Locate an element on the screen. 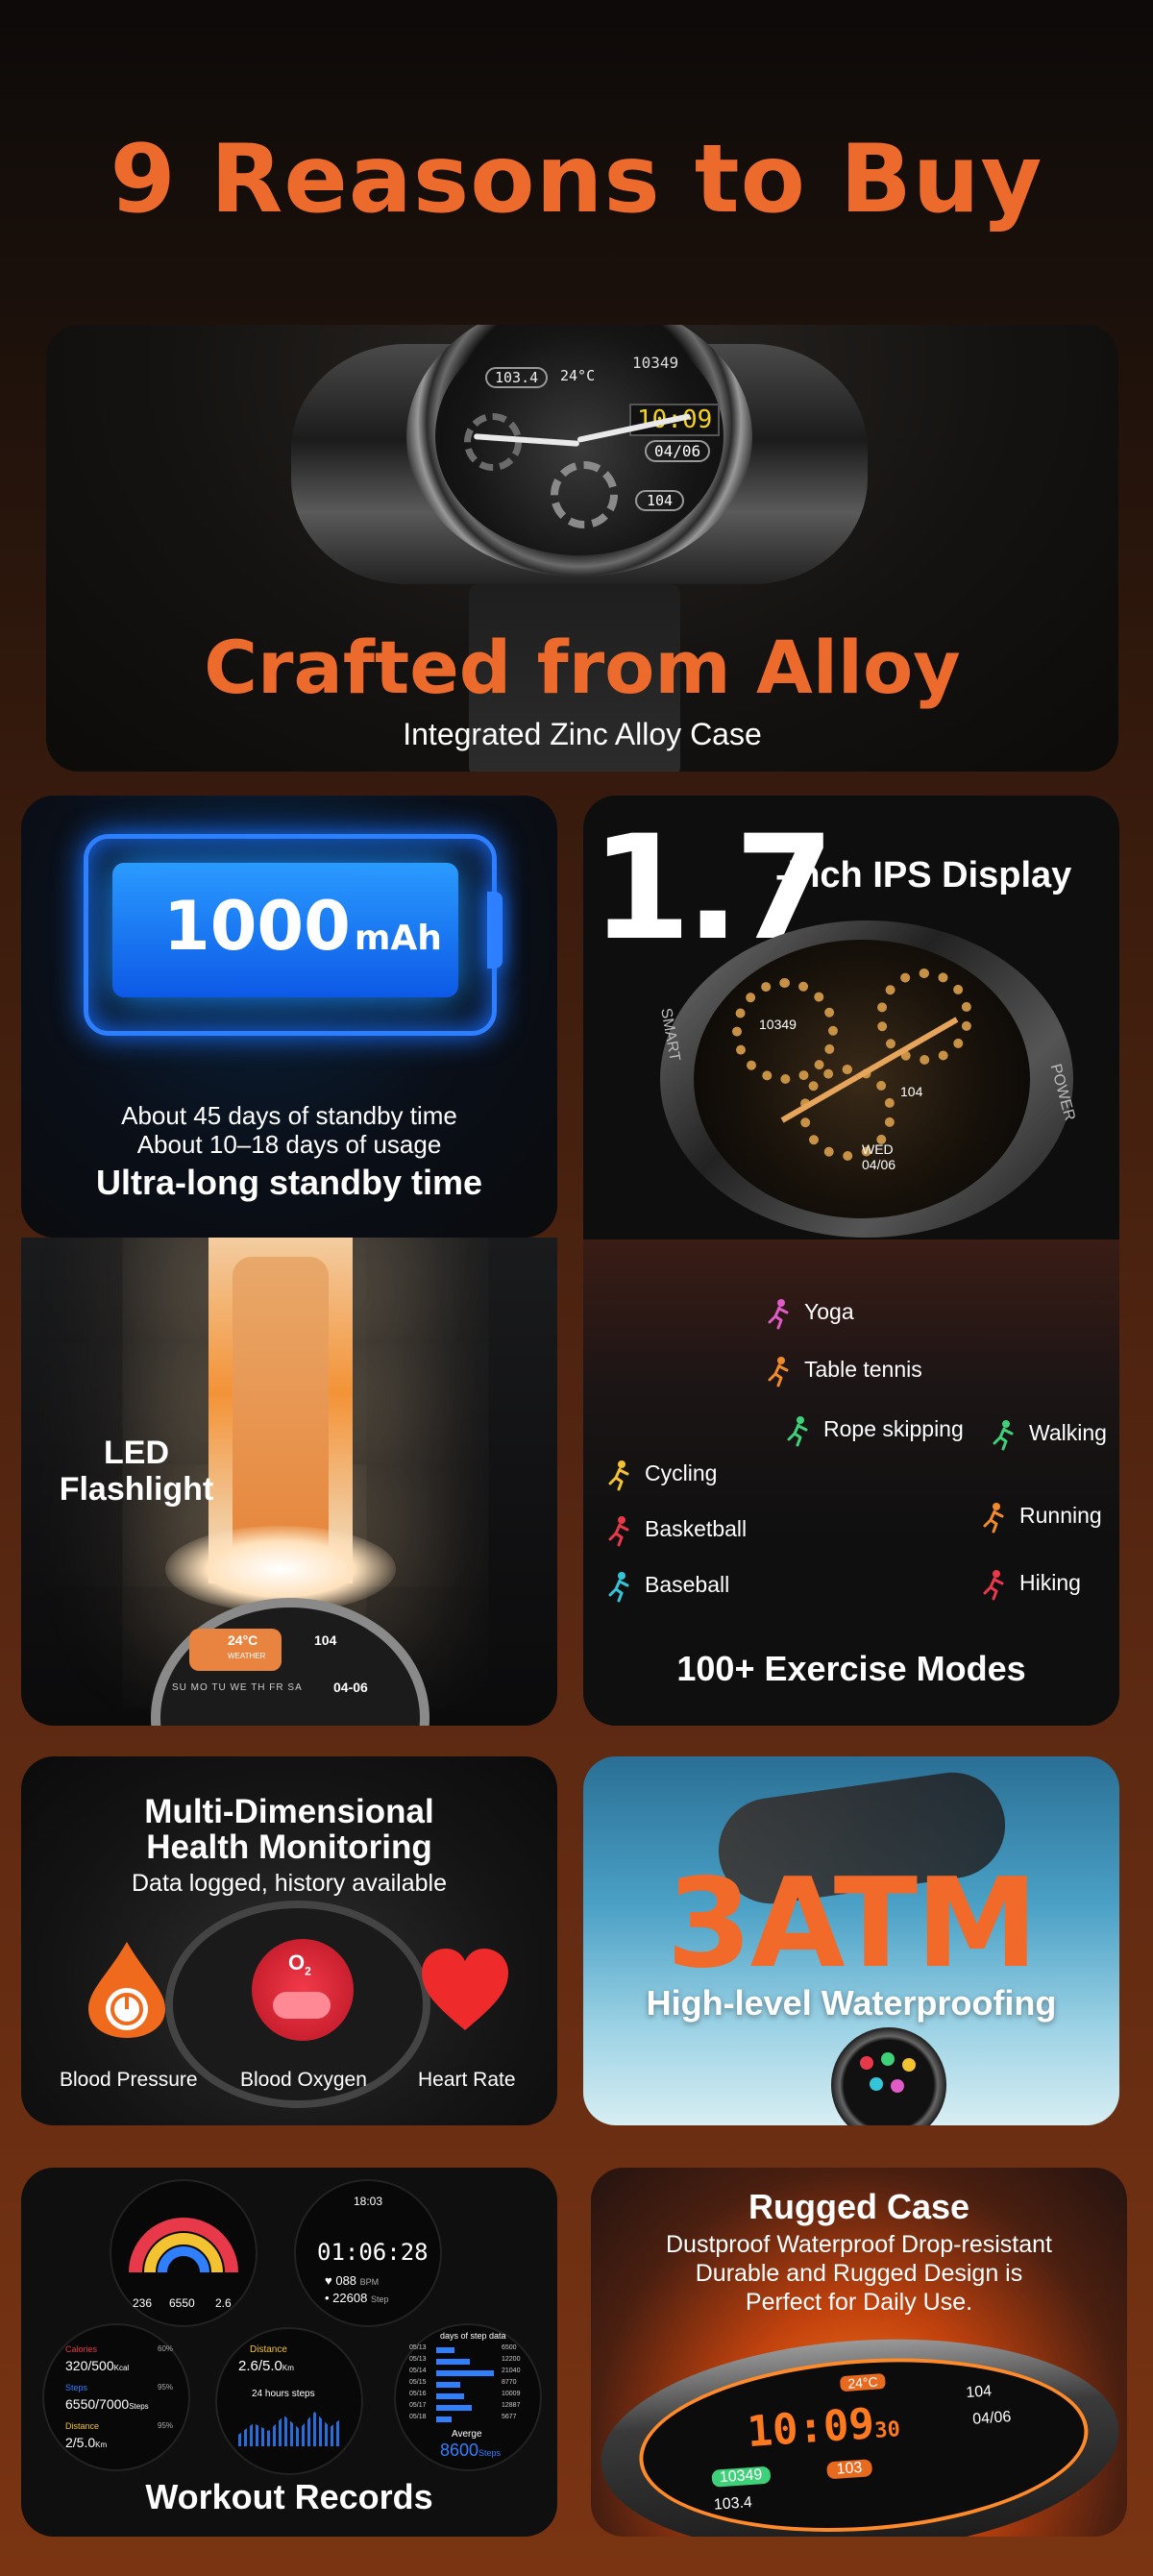  table-tennis-icon is located at coordinates (779, 1372).